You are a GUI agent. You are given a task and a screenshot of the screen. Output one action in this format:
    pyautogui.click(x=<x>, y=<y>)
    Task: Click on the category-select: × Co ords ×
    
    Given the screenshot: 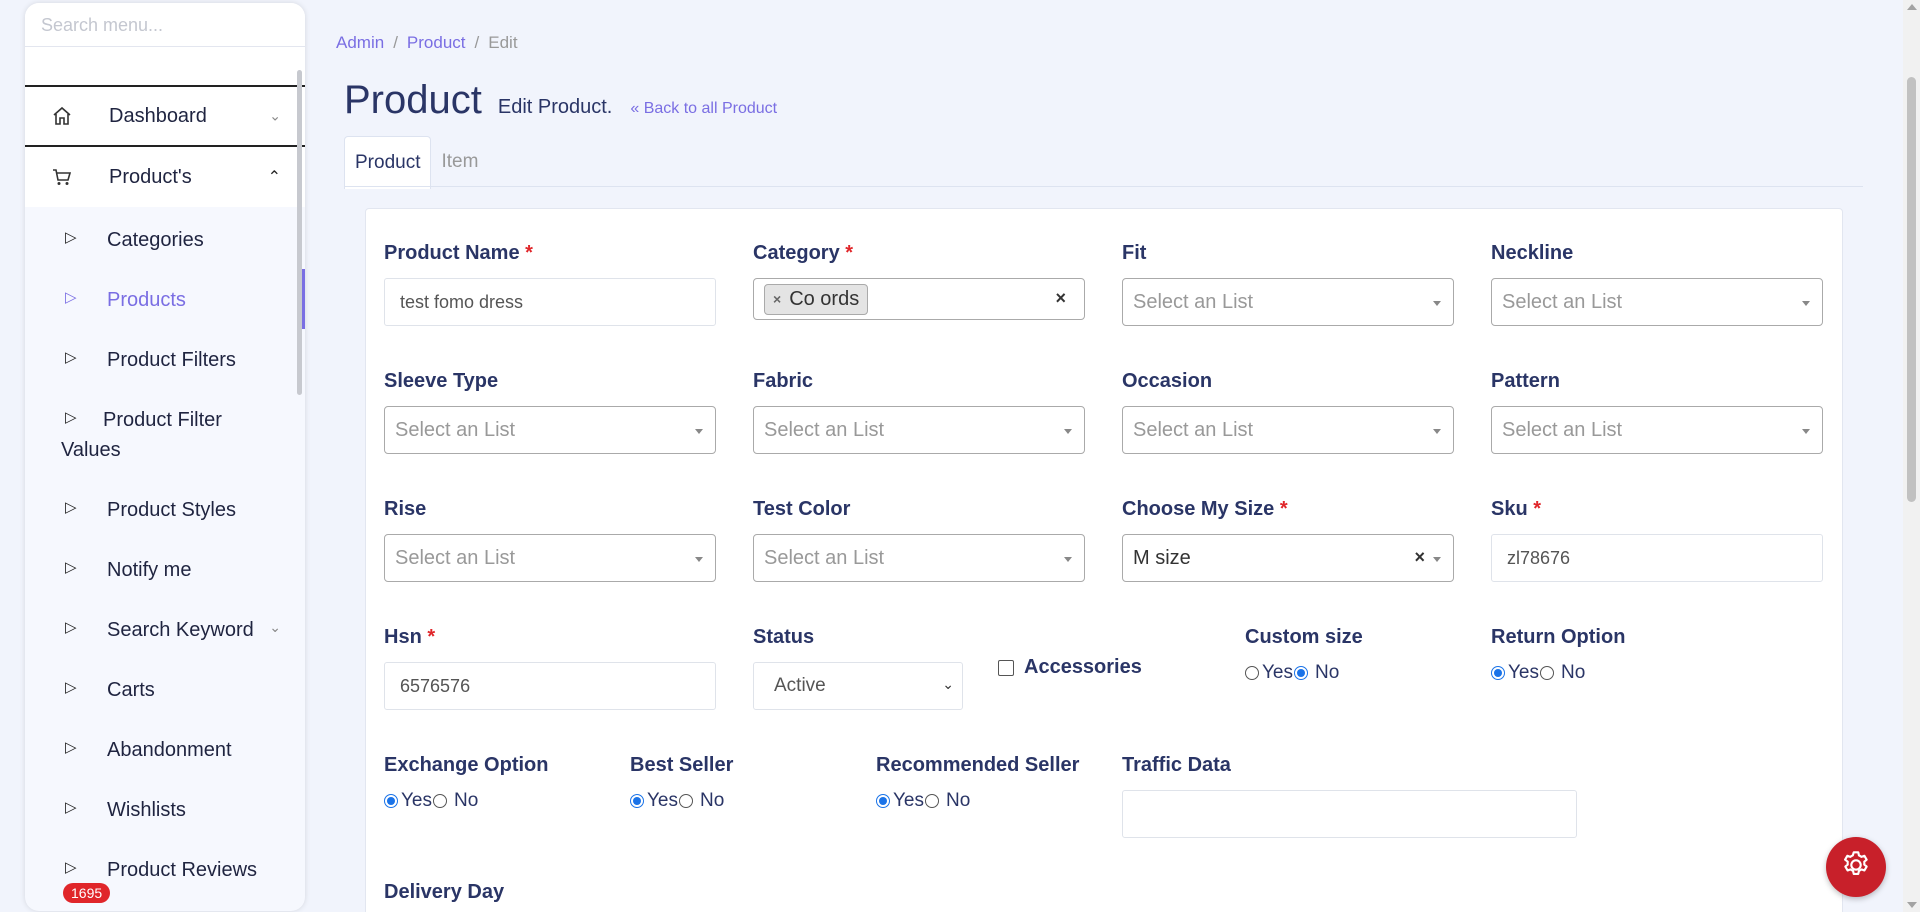 What is the action you would take?
    pyautogui.click(x=919, y=299)
    